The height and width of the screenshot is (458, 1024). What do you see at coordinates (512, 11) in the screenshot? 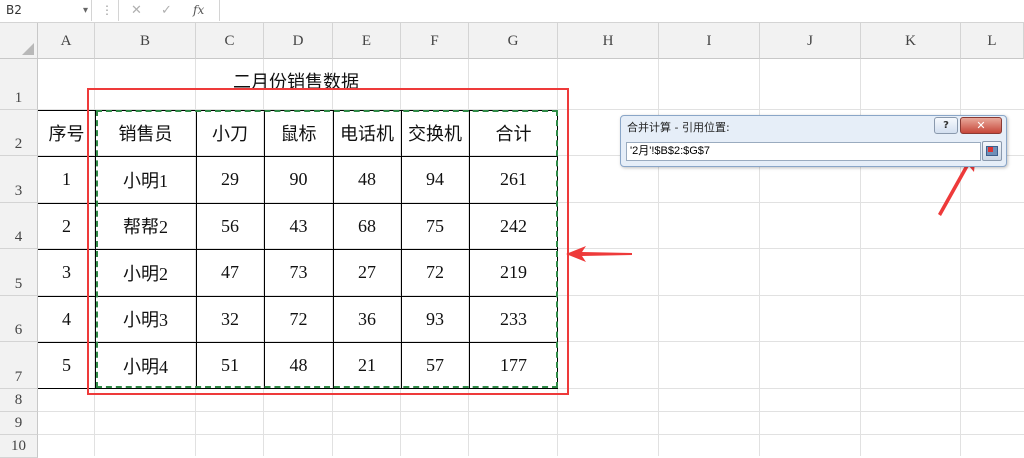
I see `formula-bar: B2 ▾ ⋮ ✕ ✓ fx` at bounding box center [512, 11].